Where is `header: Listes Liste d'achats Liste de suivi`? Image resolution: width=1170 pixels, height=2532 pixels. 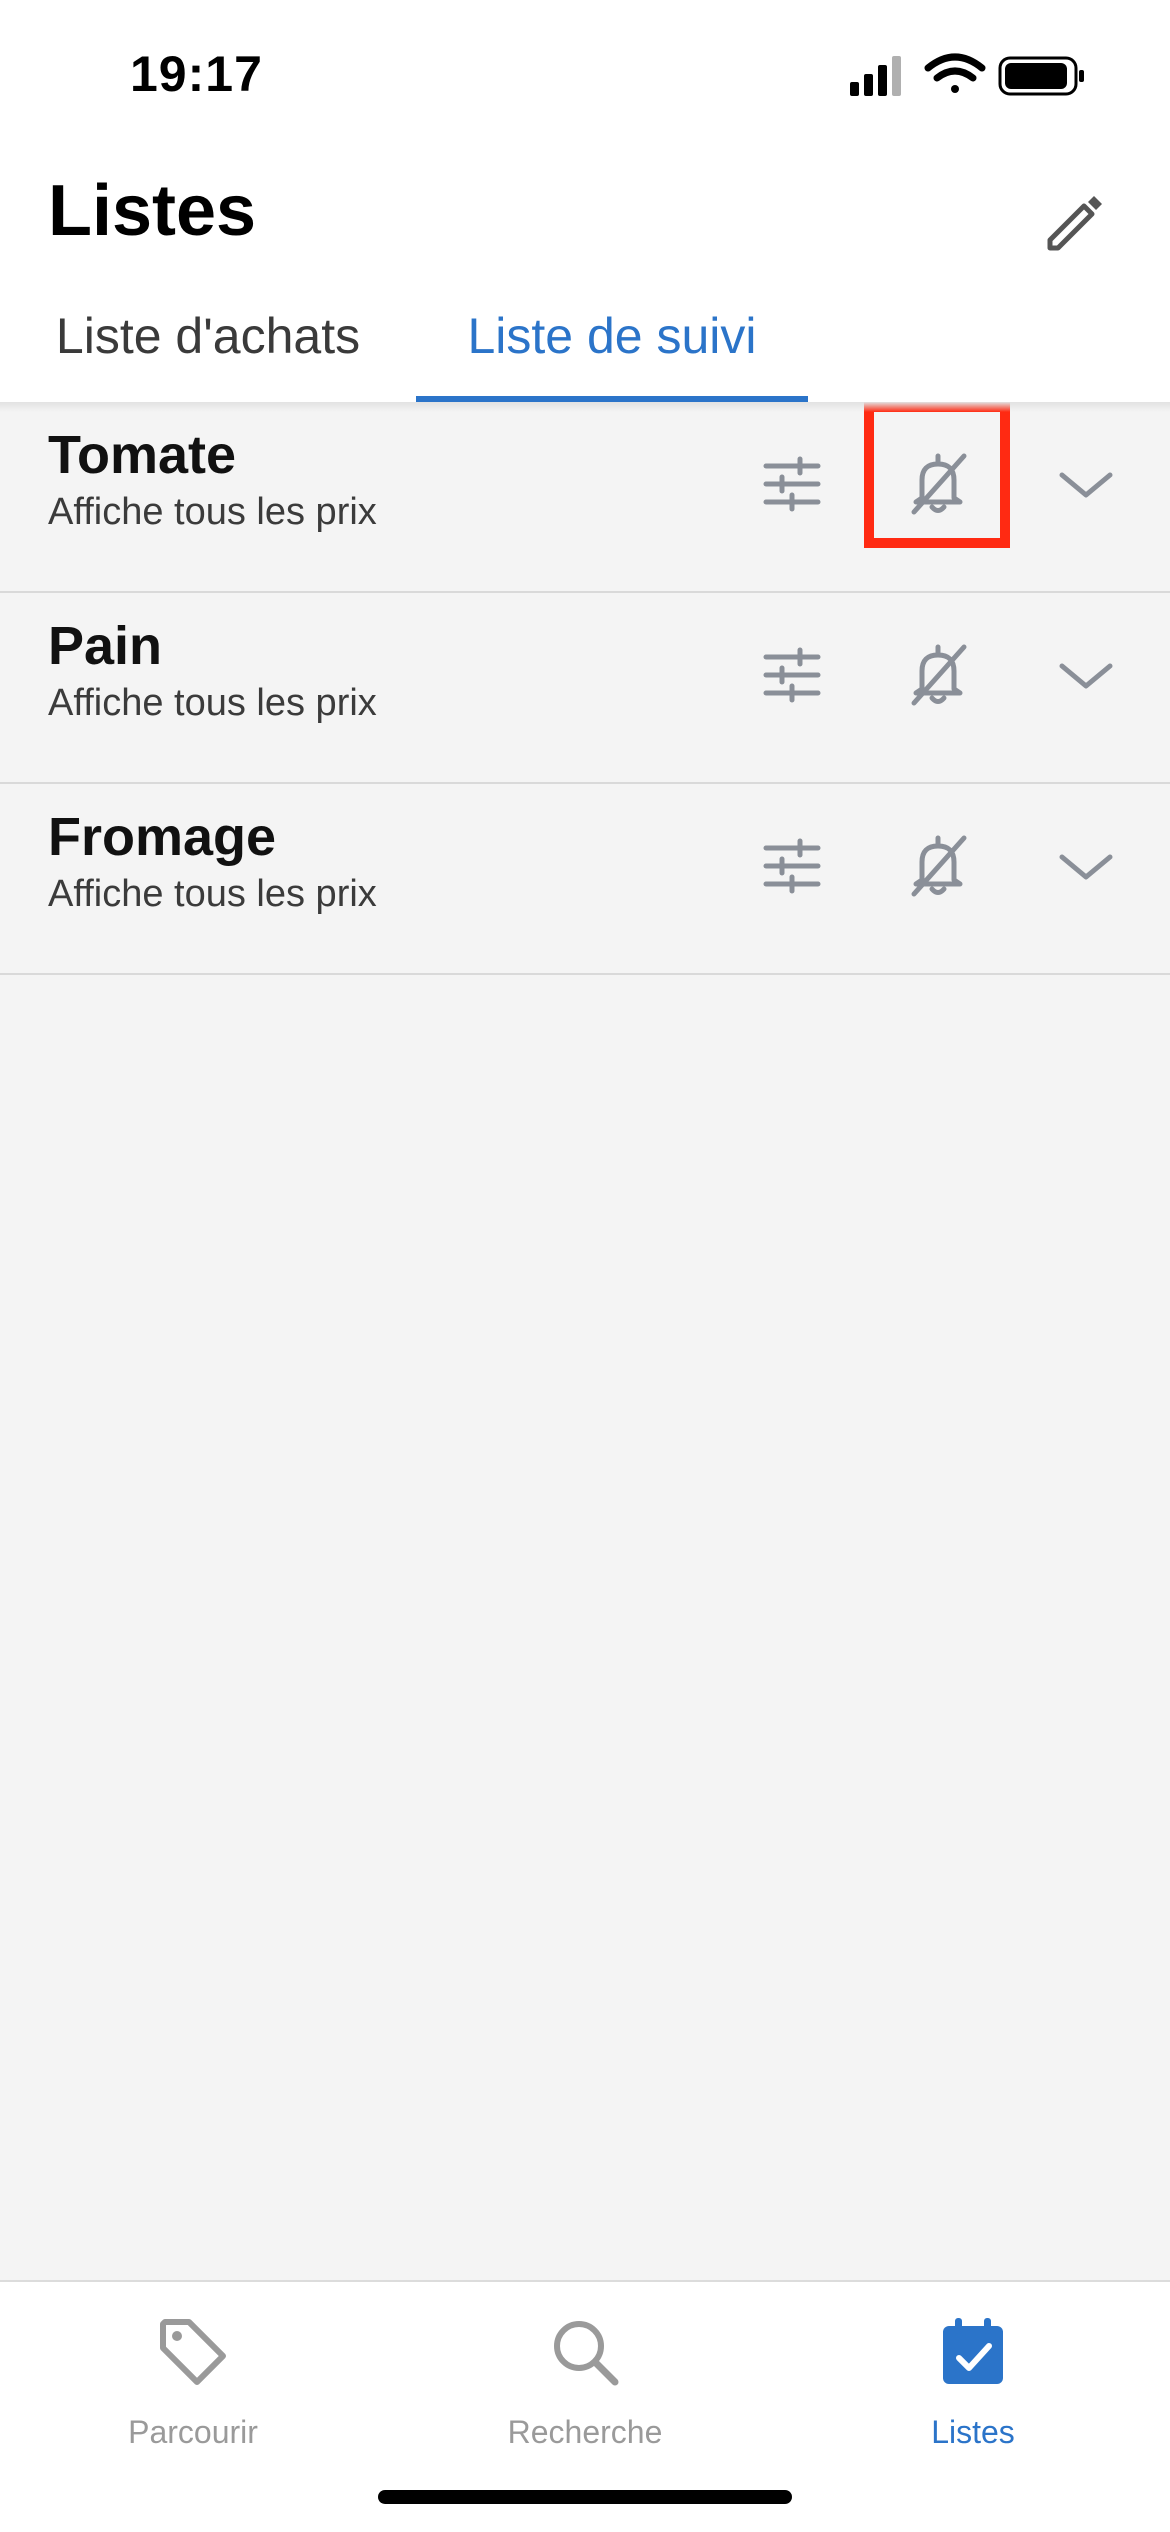 header: Listes Liste d'achats Liste de suivi is located at coordinates (585, 276).